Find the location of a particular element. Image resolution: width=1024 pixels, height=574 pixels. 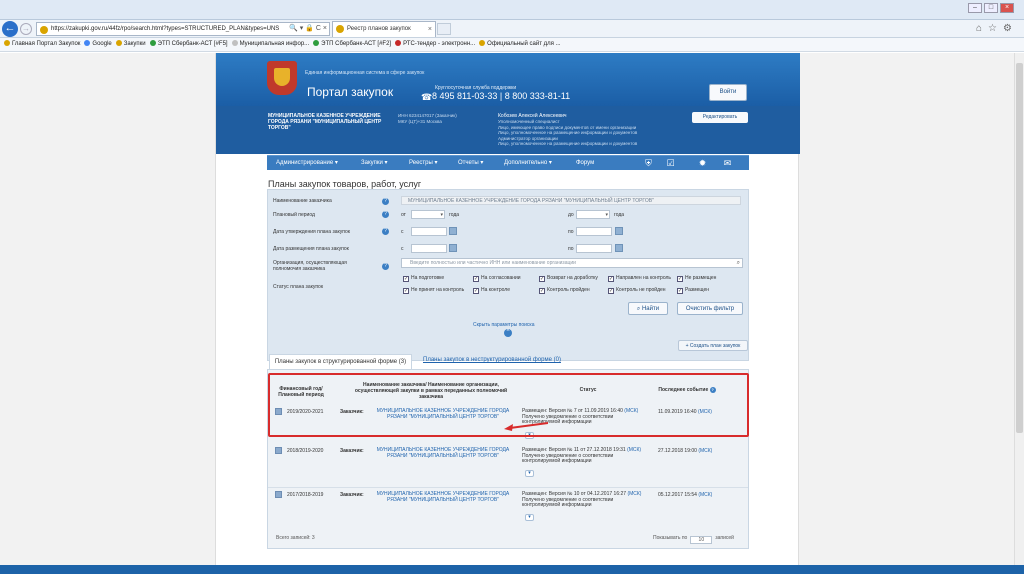

site-title: Портал закупок is located at coordinates (350, 92).